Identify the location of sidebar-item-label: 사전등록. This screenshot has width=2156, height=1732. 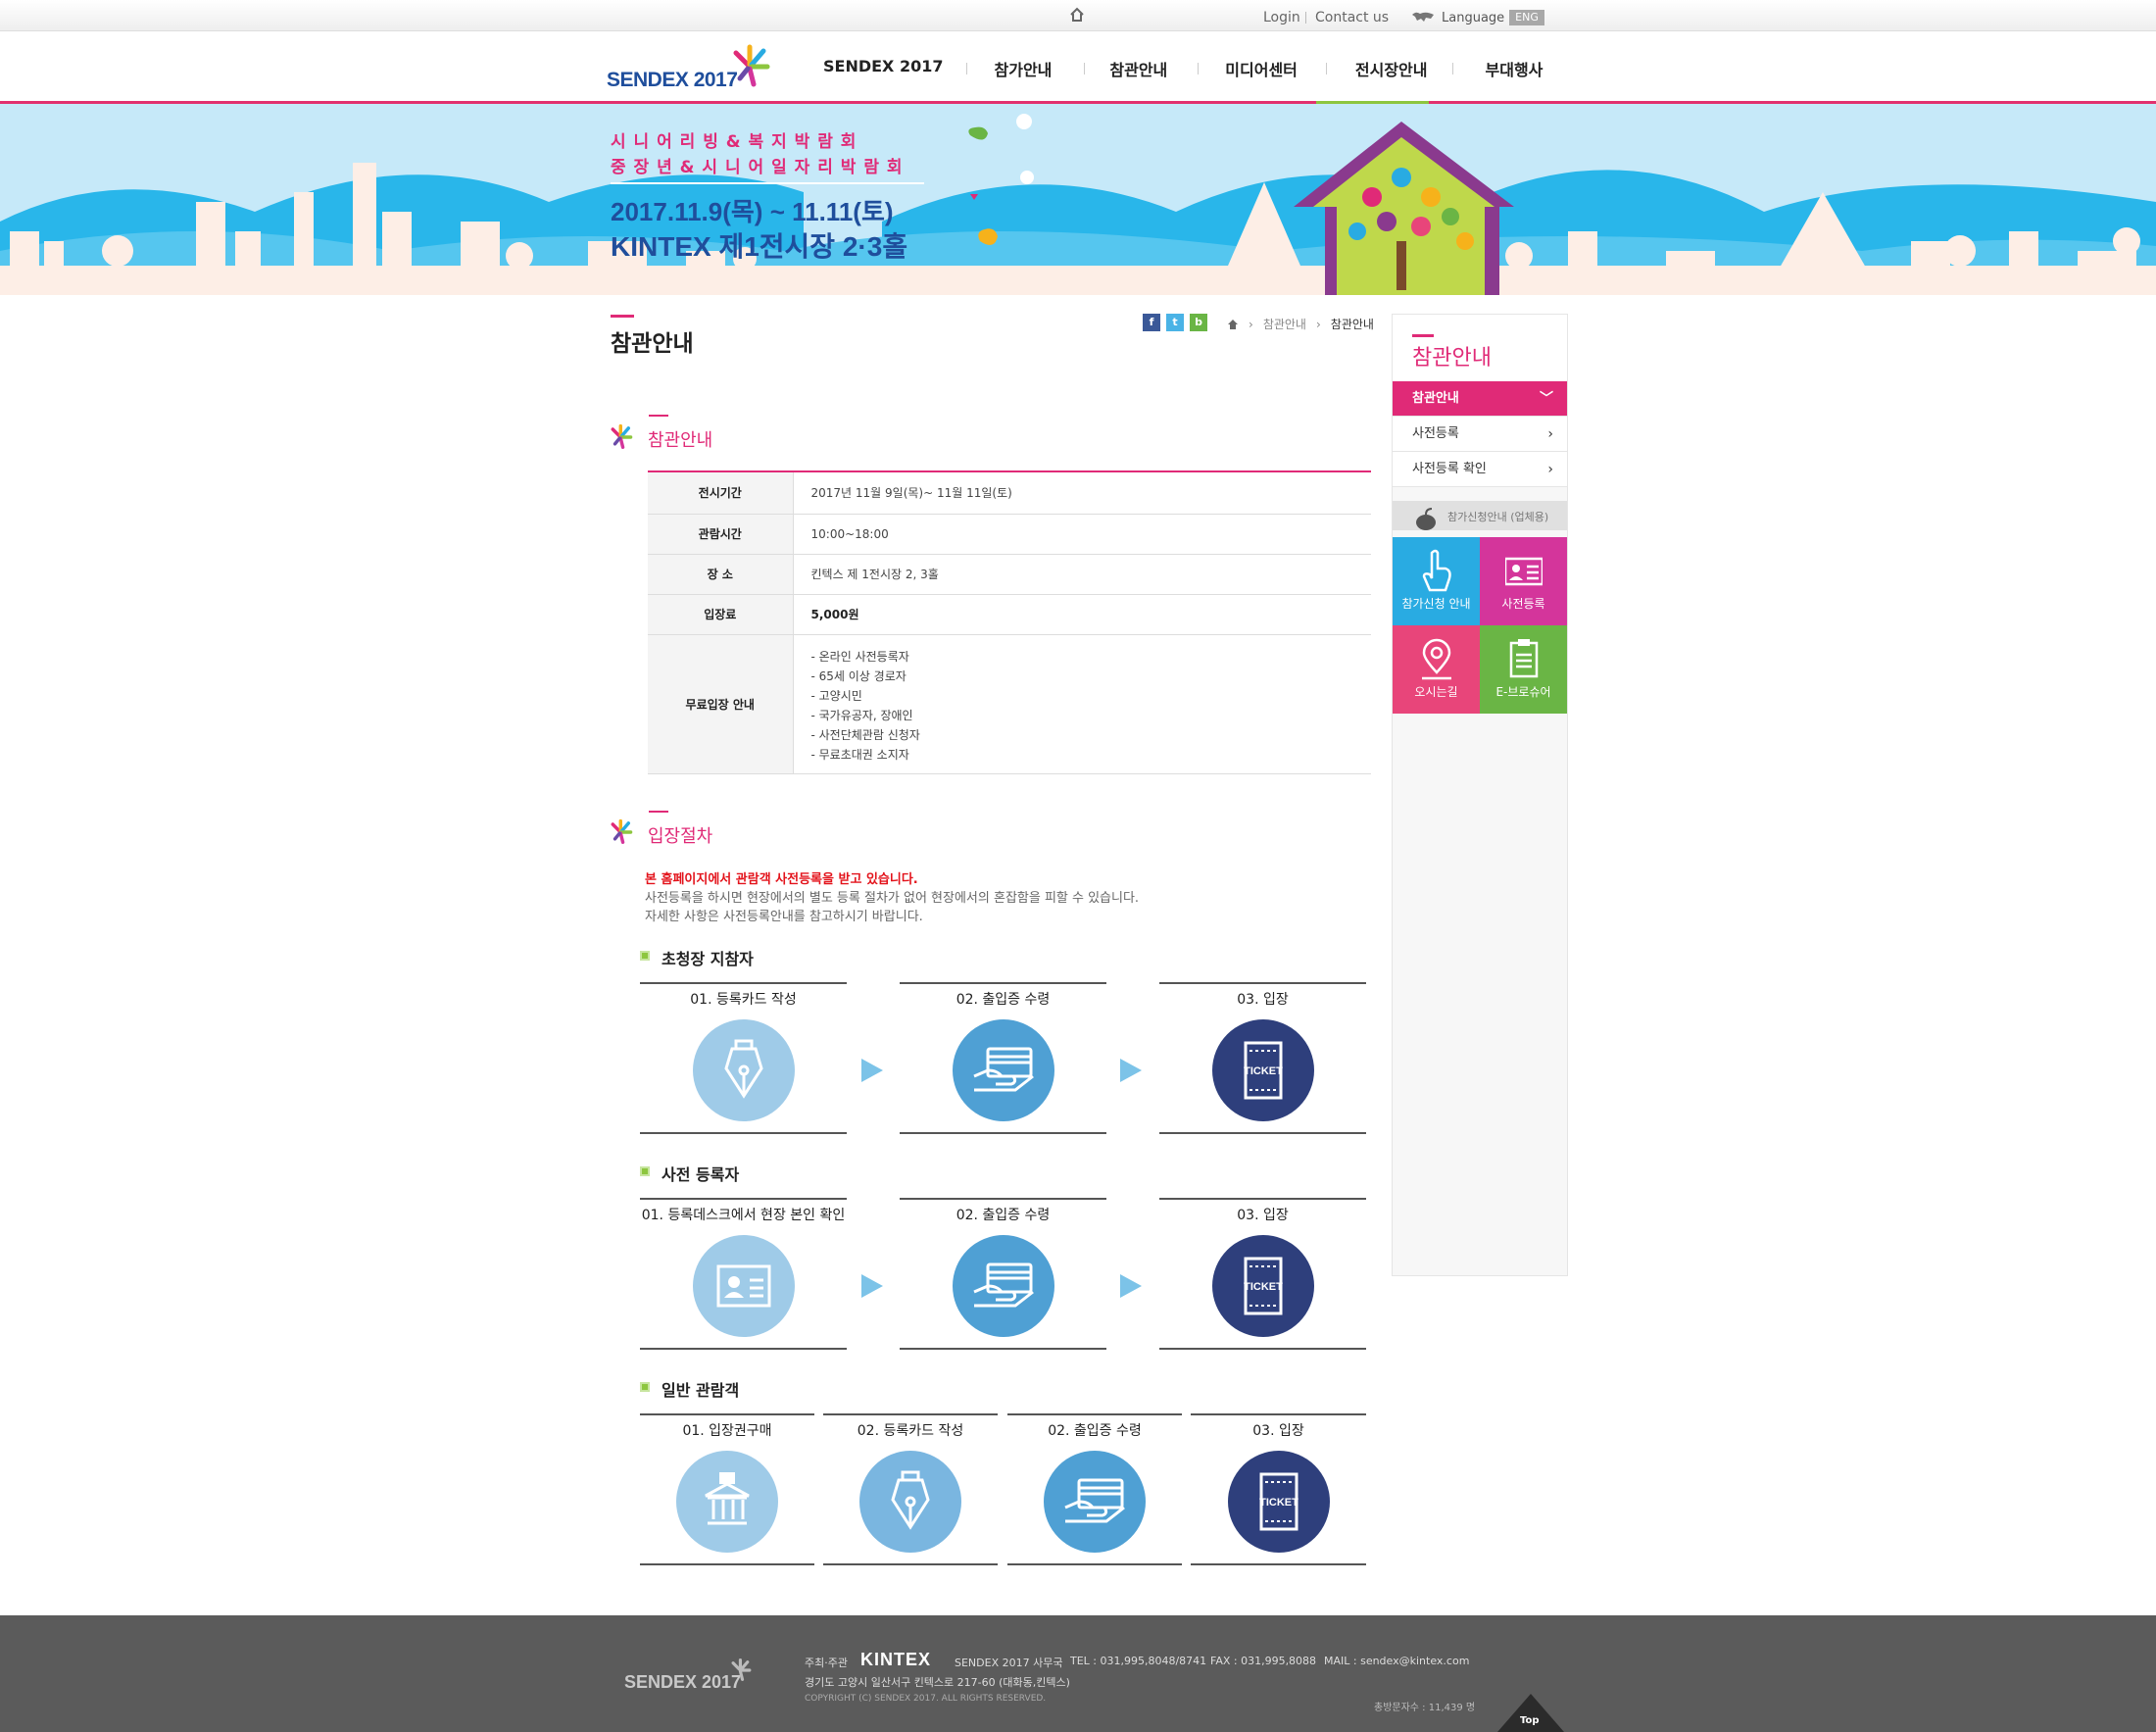
(1435, 434).